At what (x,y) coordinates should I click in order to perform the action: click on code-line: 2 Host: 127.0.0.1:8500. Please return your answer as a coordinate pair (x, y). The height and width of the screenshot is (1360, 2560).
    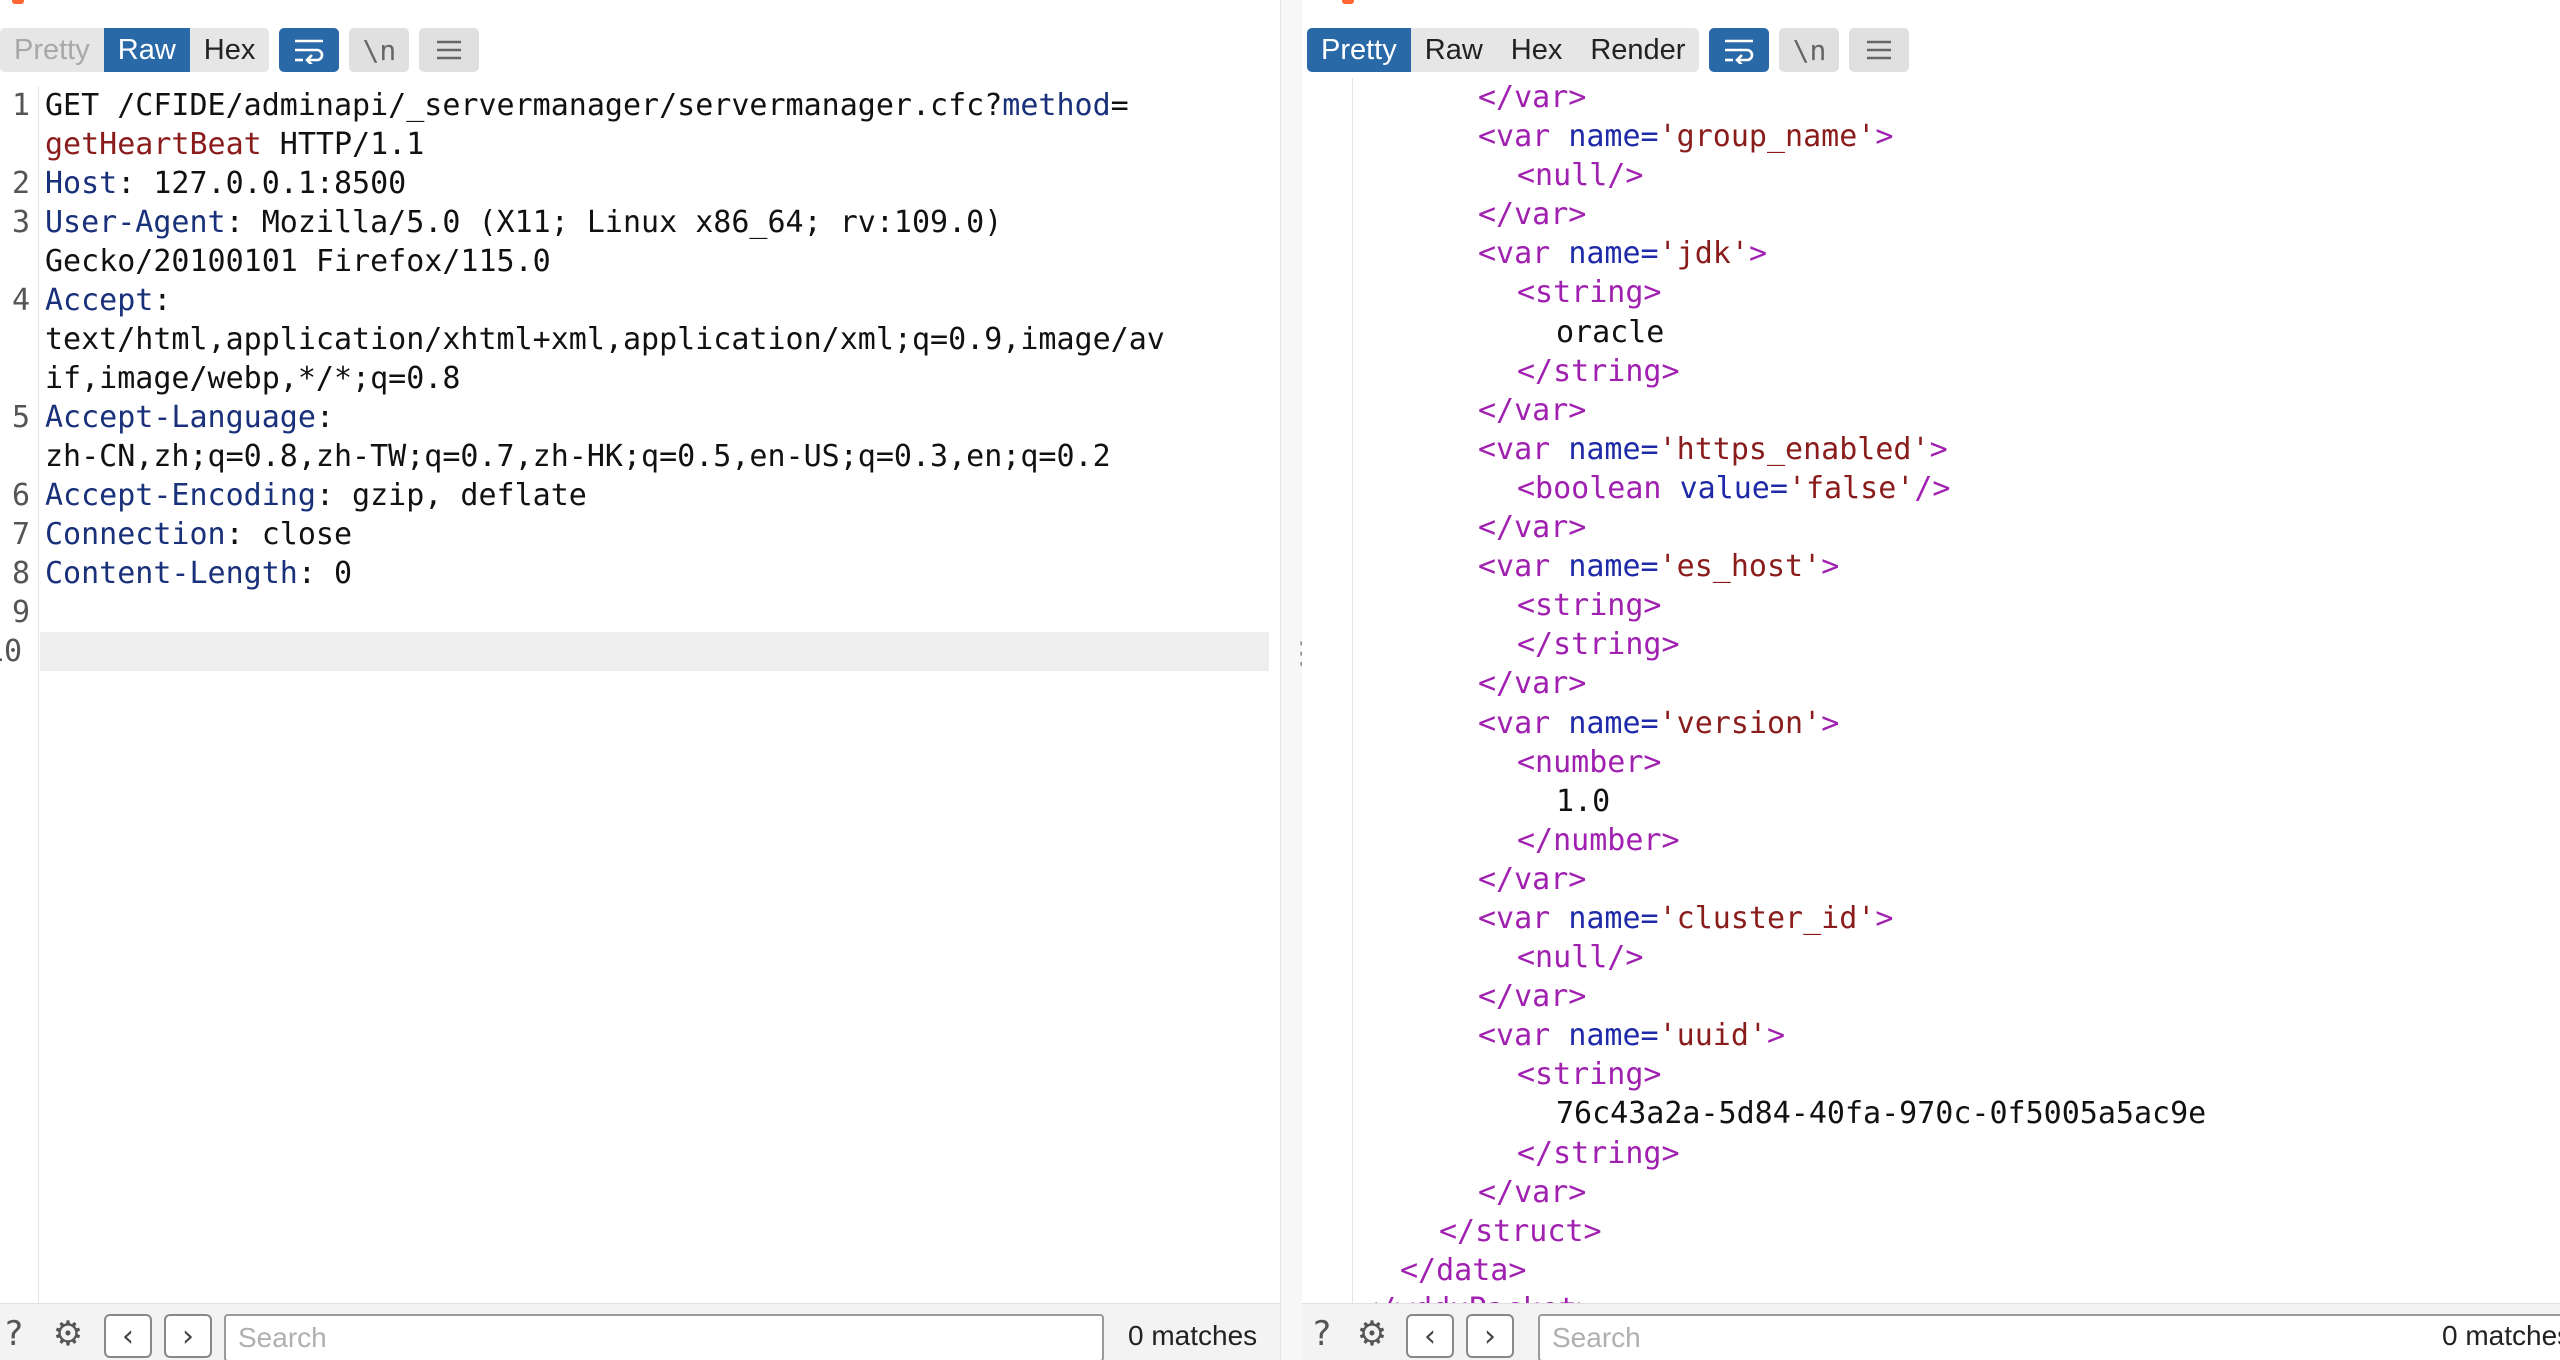
    Looking at the image, I should click on (209, 183).